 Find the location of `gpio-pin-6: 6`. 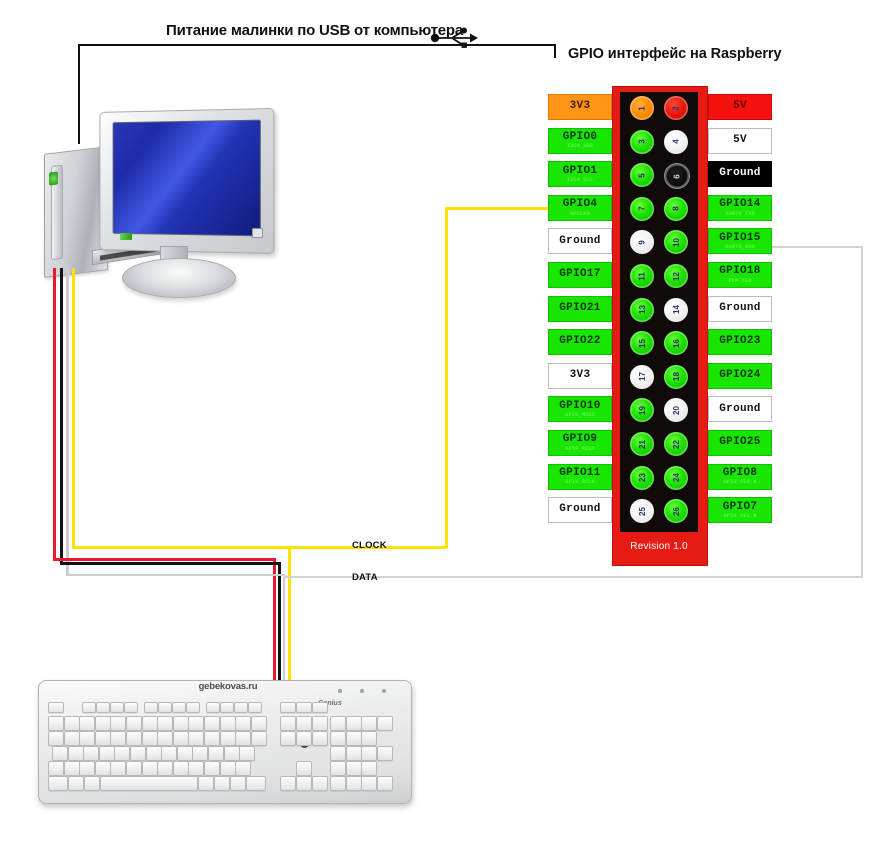

gpio-pin-6: 6 is located at coordinates (677, 176).